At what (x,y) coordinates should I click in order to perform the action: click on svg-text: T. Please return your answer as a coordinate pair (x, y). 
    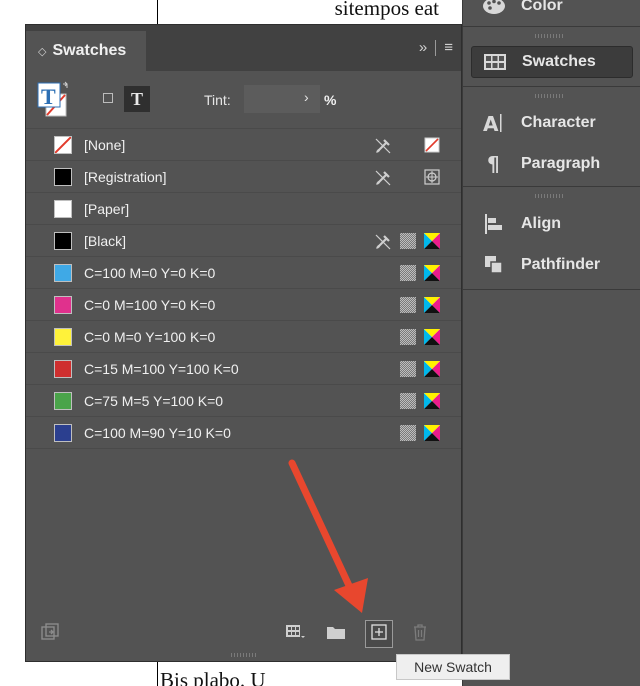
    Looking at the image, I should click on (48, 96).